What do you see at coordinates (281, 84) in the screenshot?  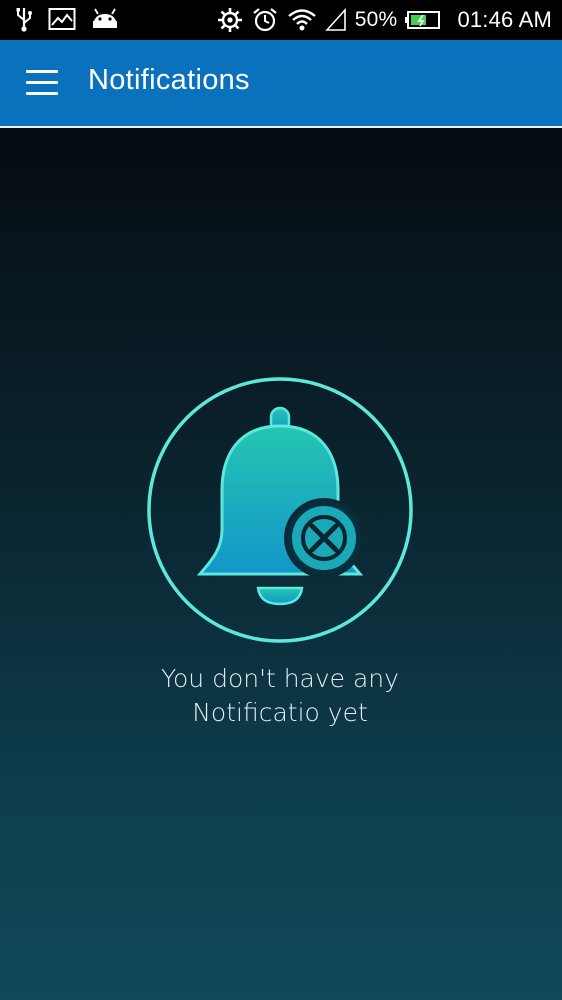 I see `app-bar: Notifications` at bounding box center [281, 84].